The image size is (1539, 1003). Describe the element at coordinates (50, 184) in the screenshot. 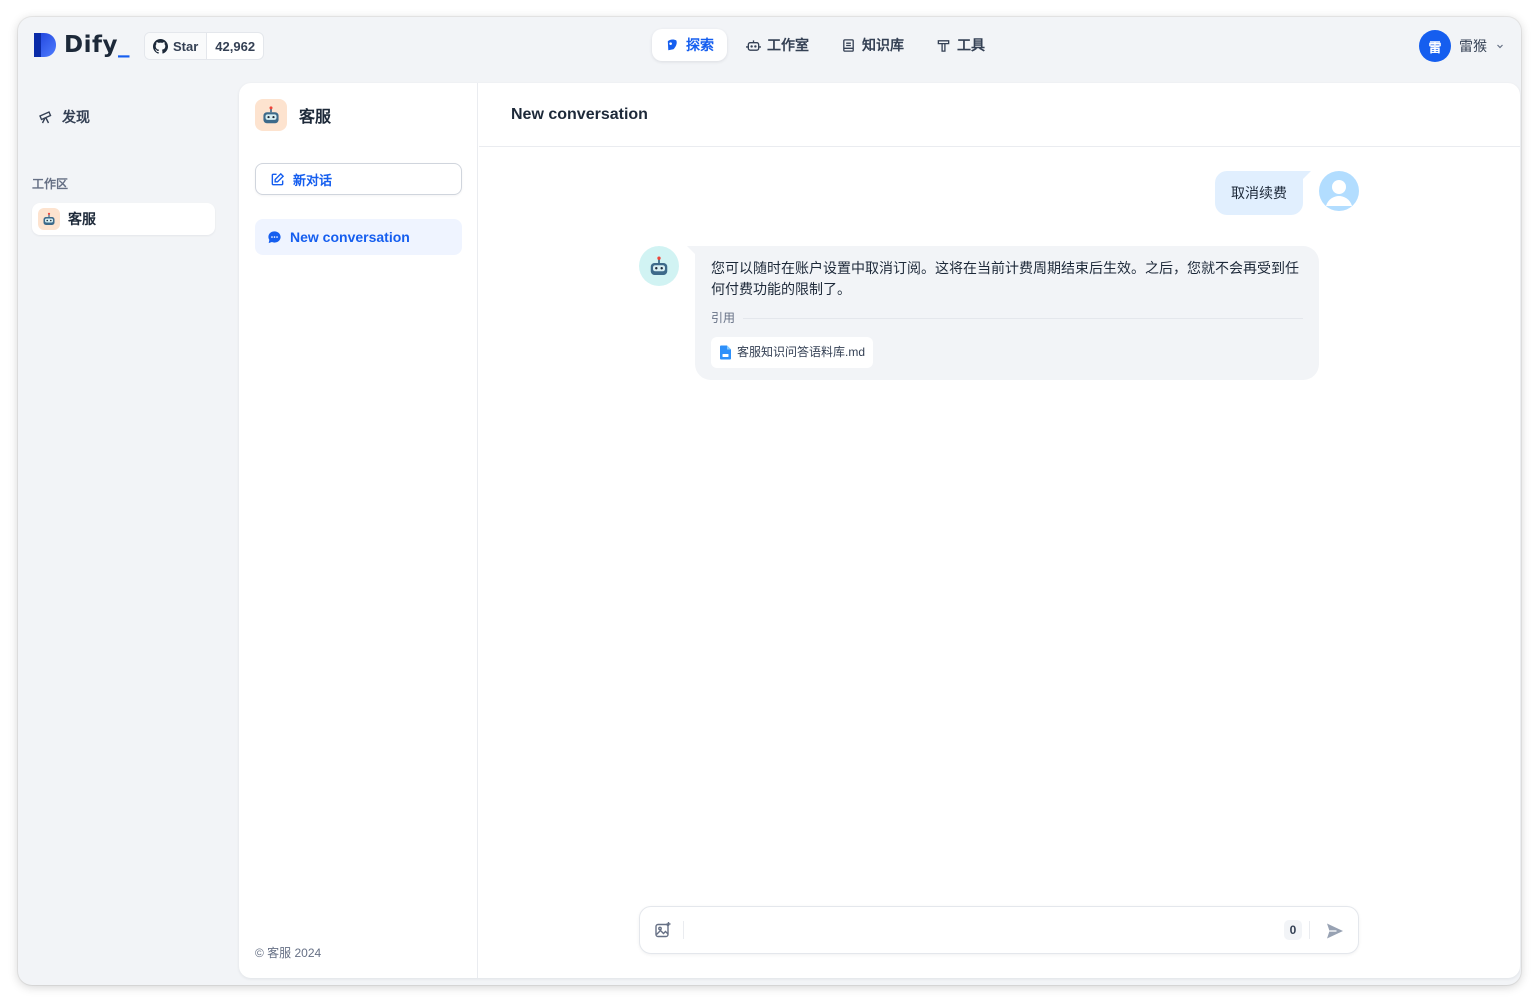

I see `workspace-section-label: 工作区` at that location.